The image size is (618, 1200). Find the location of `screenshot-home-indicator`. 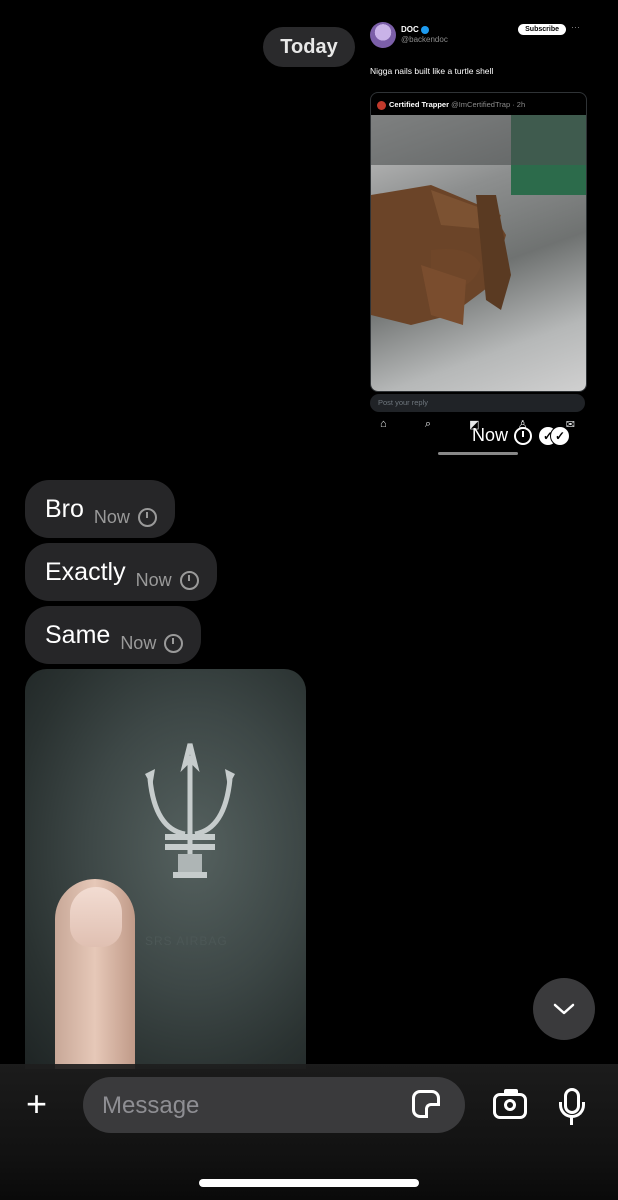

screenshot-home-indicator is located at coordinates (478, 453).